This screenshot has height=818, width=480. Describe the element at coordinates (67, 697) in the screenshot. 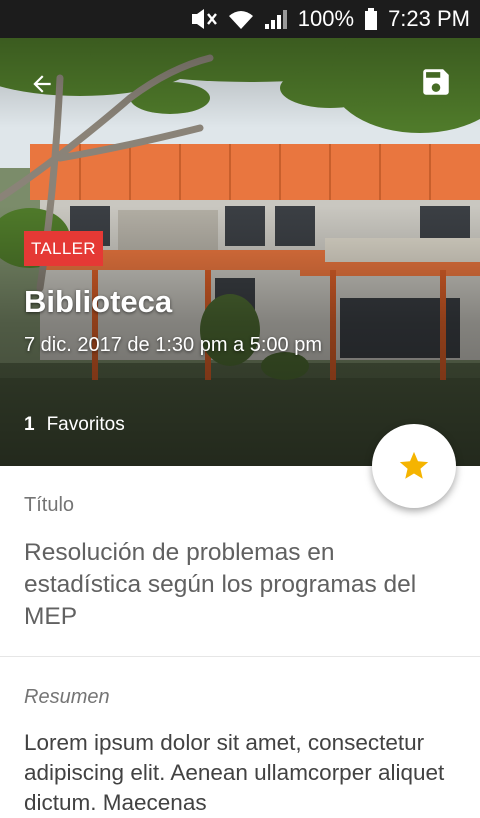

I see `summary-label: Resumen` at that location.